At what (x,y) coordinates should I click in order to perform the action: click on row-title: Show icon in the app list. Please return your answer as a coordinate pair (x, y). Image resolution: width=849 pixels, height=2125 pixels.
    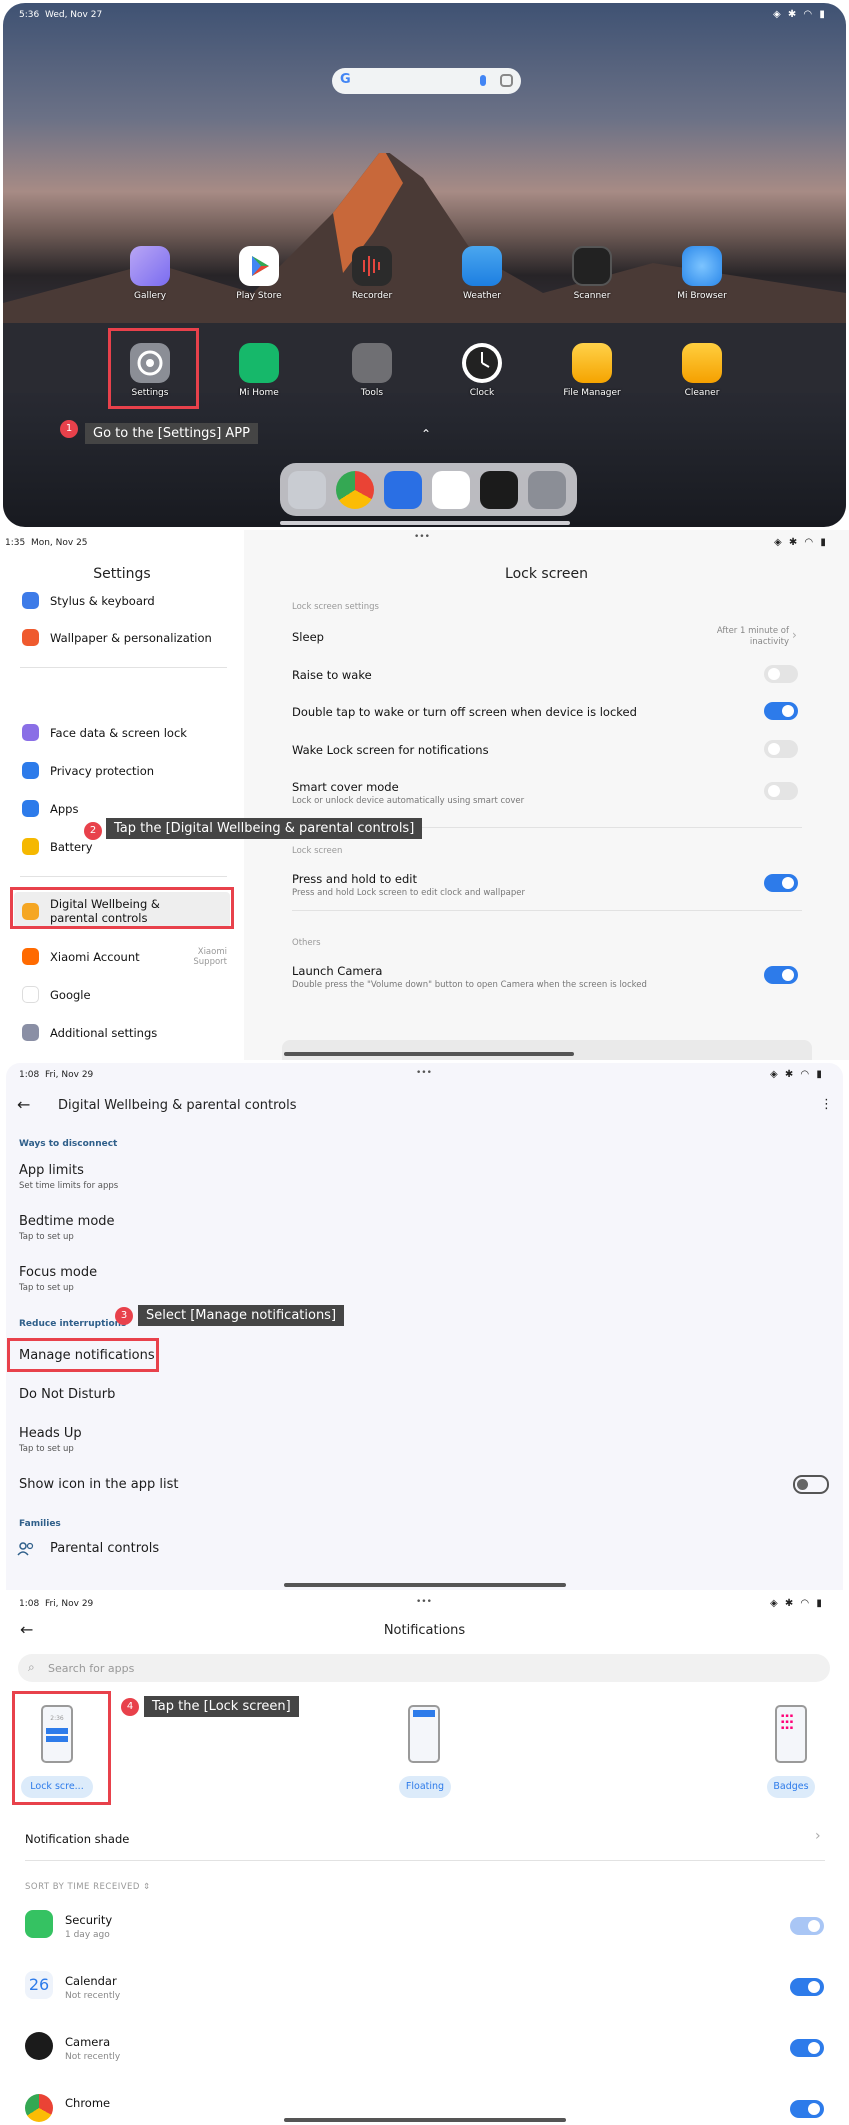
    Looking at the image, I should click on (99, 1484).